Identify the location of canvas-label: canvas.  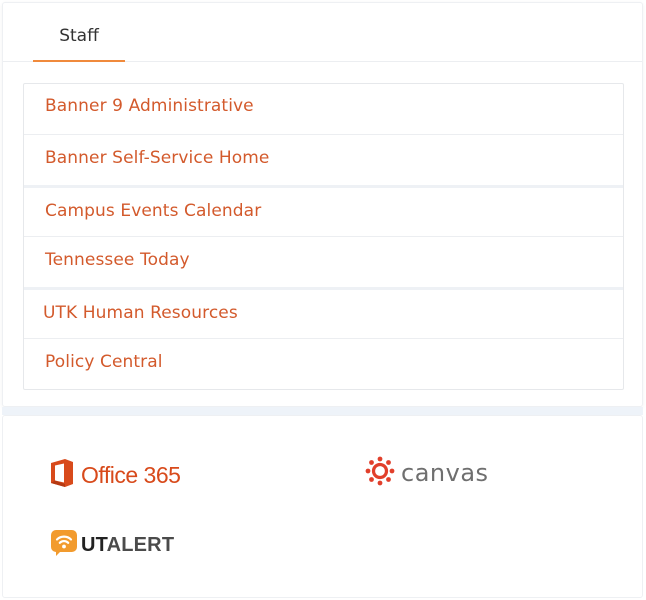
(445, 473).